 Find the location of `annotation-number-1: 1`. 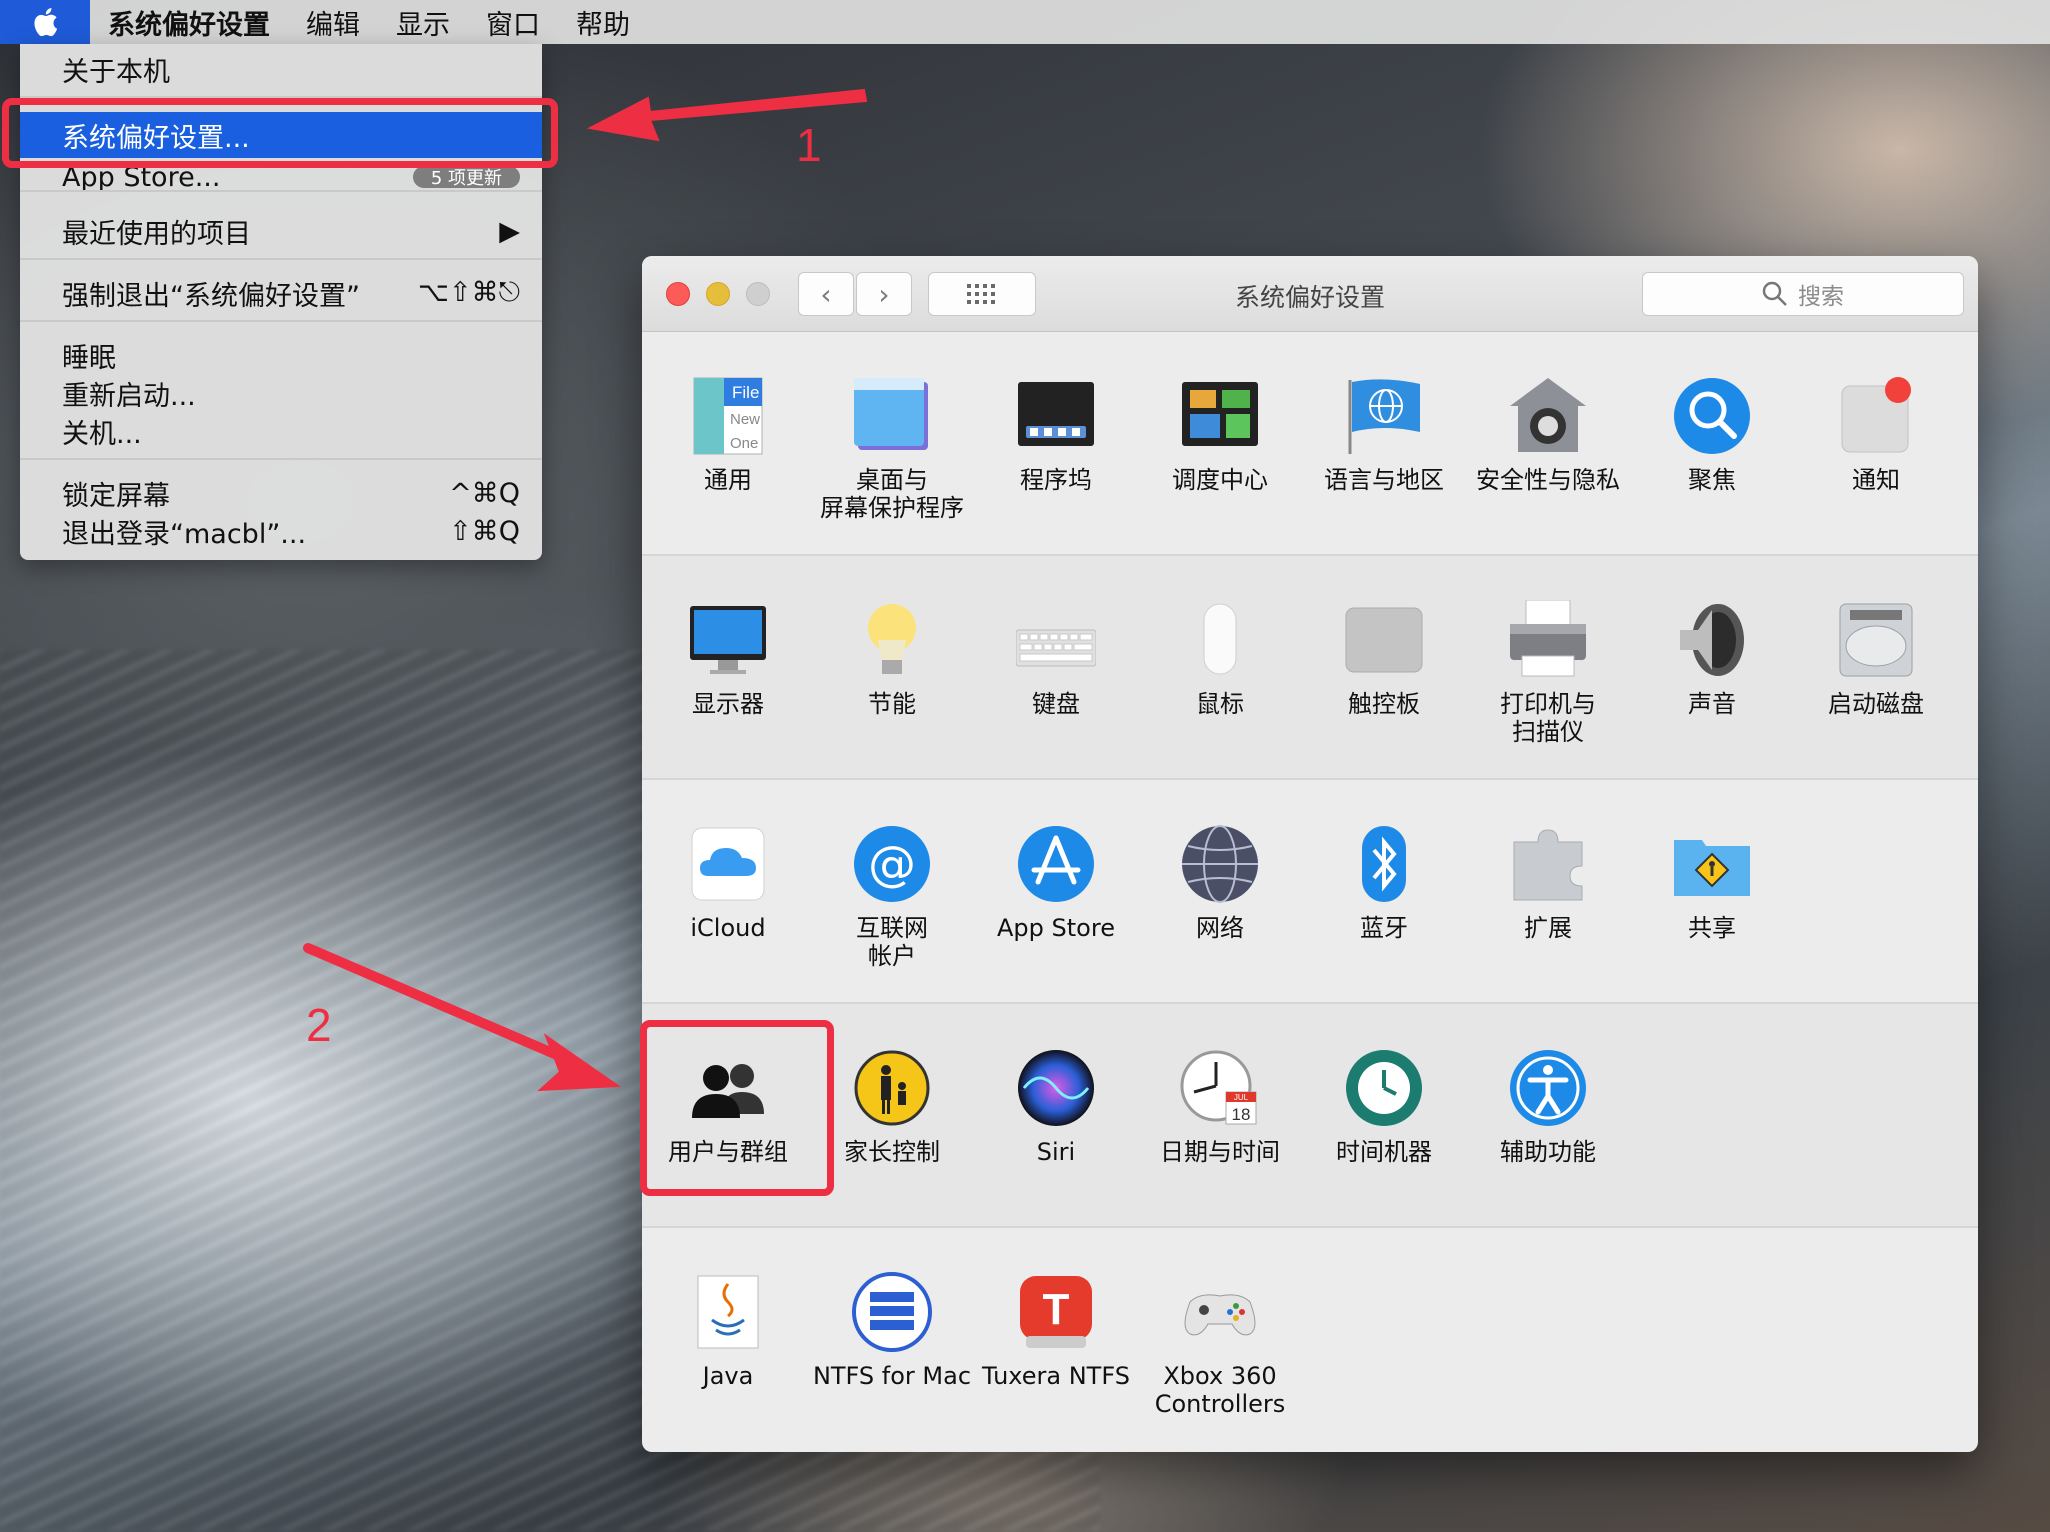

annotation-number-1: 1 is located at coordinates (809, 145).